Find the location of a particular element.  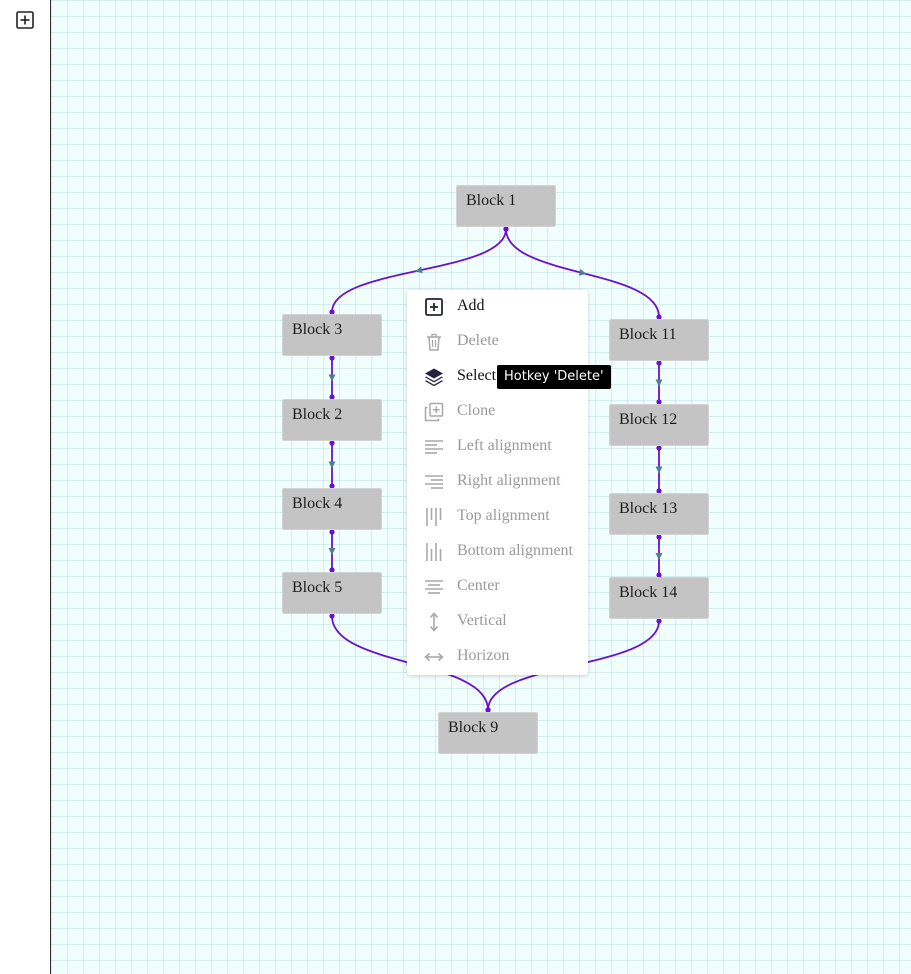

block-12: Block 12 is located at coordinates (659, 425).